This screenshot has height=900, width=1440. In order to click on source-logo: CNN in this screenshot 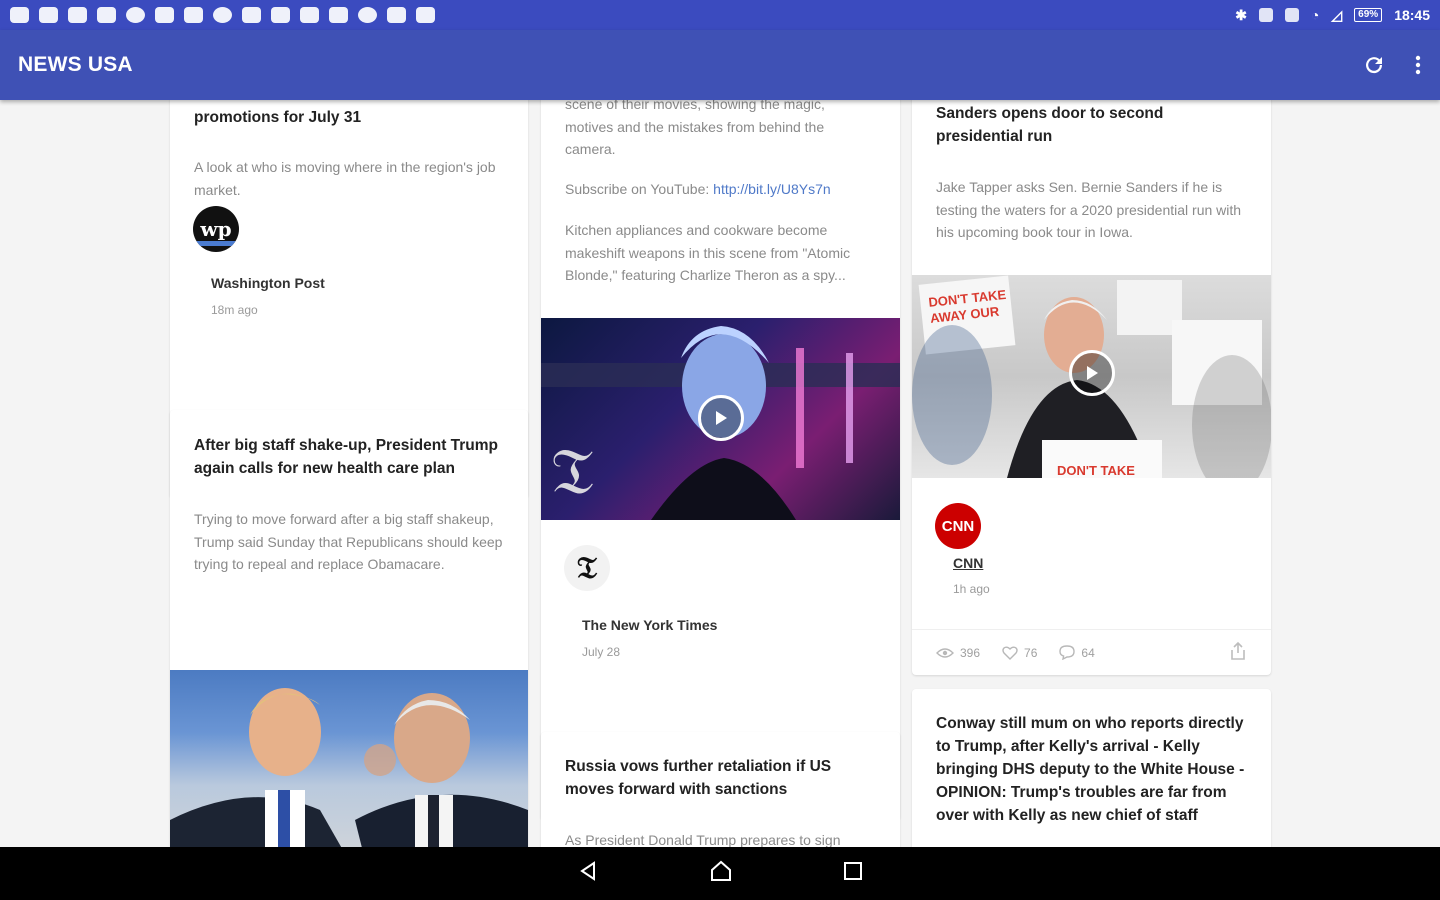, I will do `click(958, 526)`.